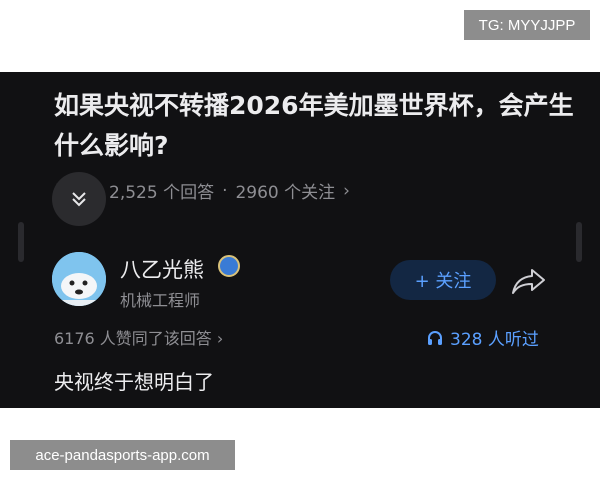  I want to click on avatar-image, so click(79, 279).